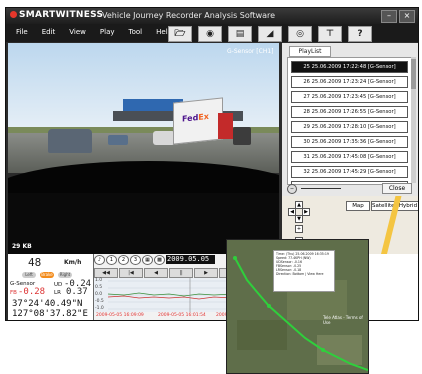 The height and width of the screenshot is (374, 422). I want to click on indicator-left: Left, so click(29, 275).